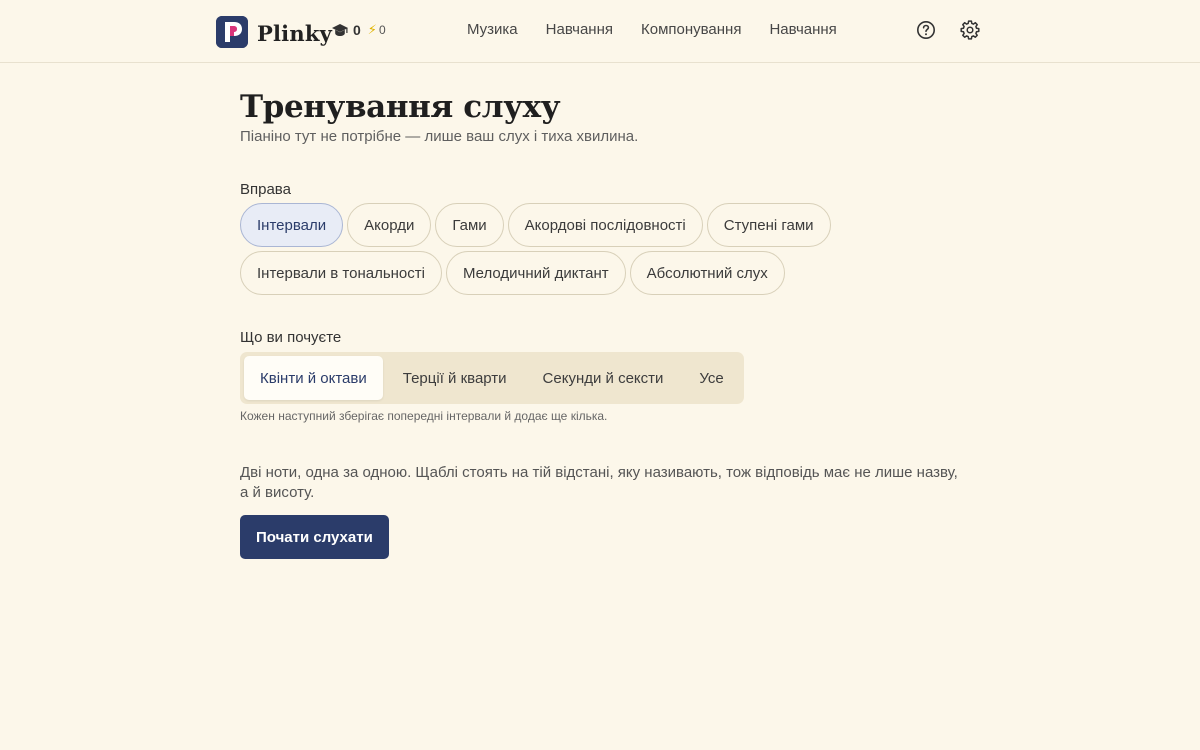 Image resolution: width=1200 pixels, height=750 pixels. I want to click on main-nav: Музика Навчання Компонування Навчання, so click(652, 29).